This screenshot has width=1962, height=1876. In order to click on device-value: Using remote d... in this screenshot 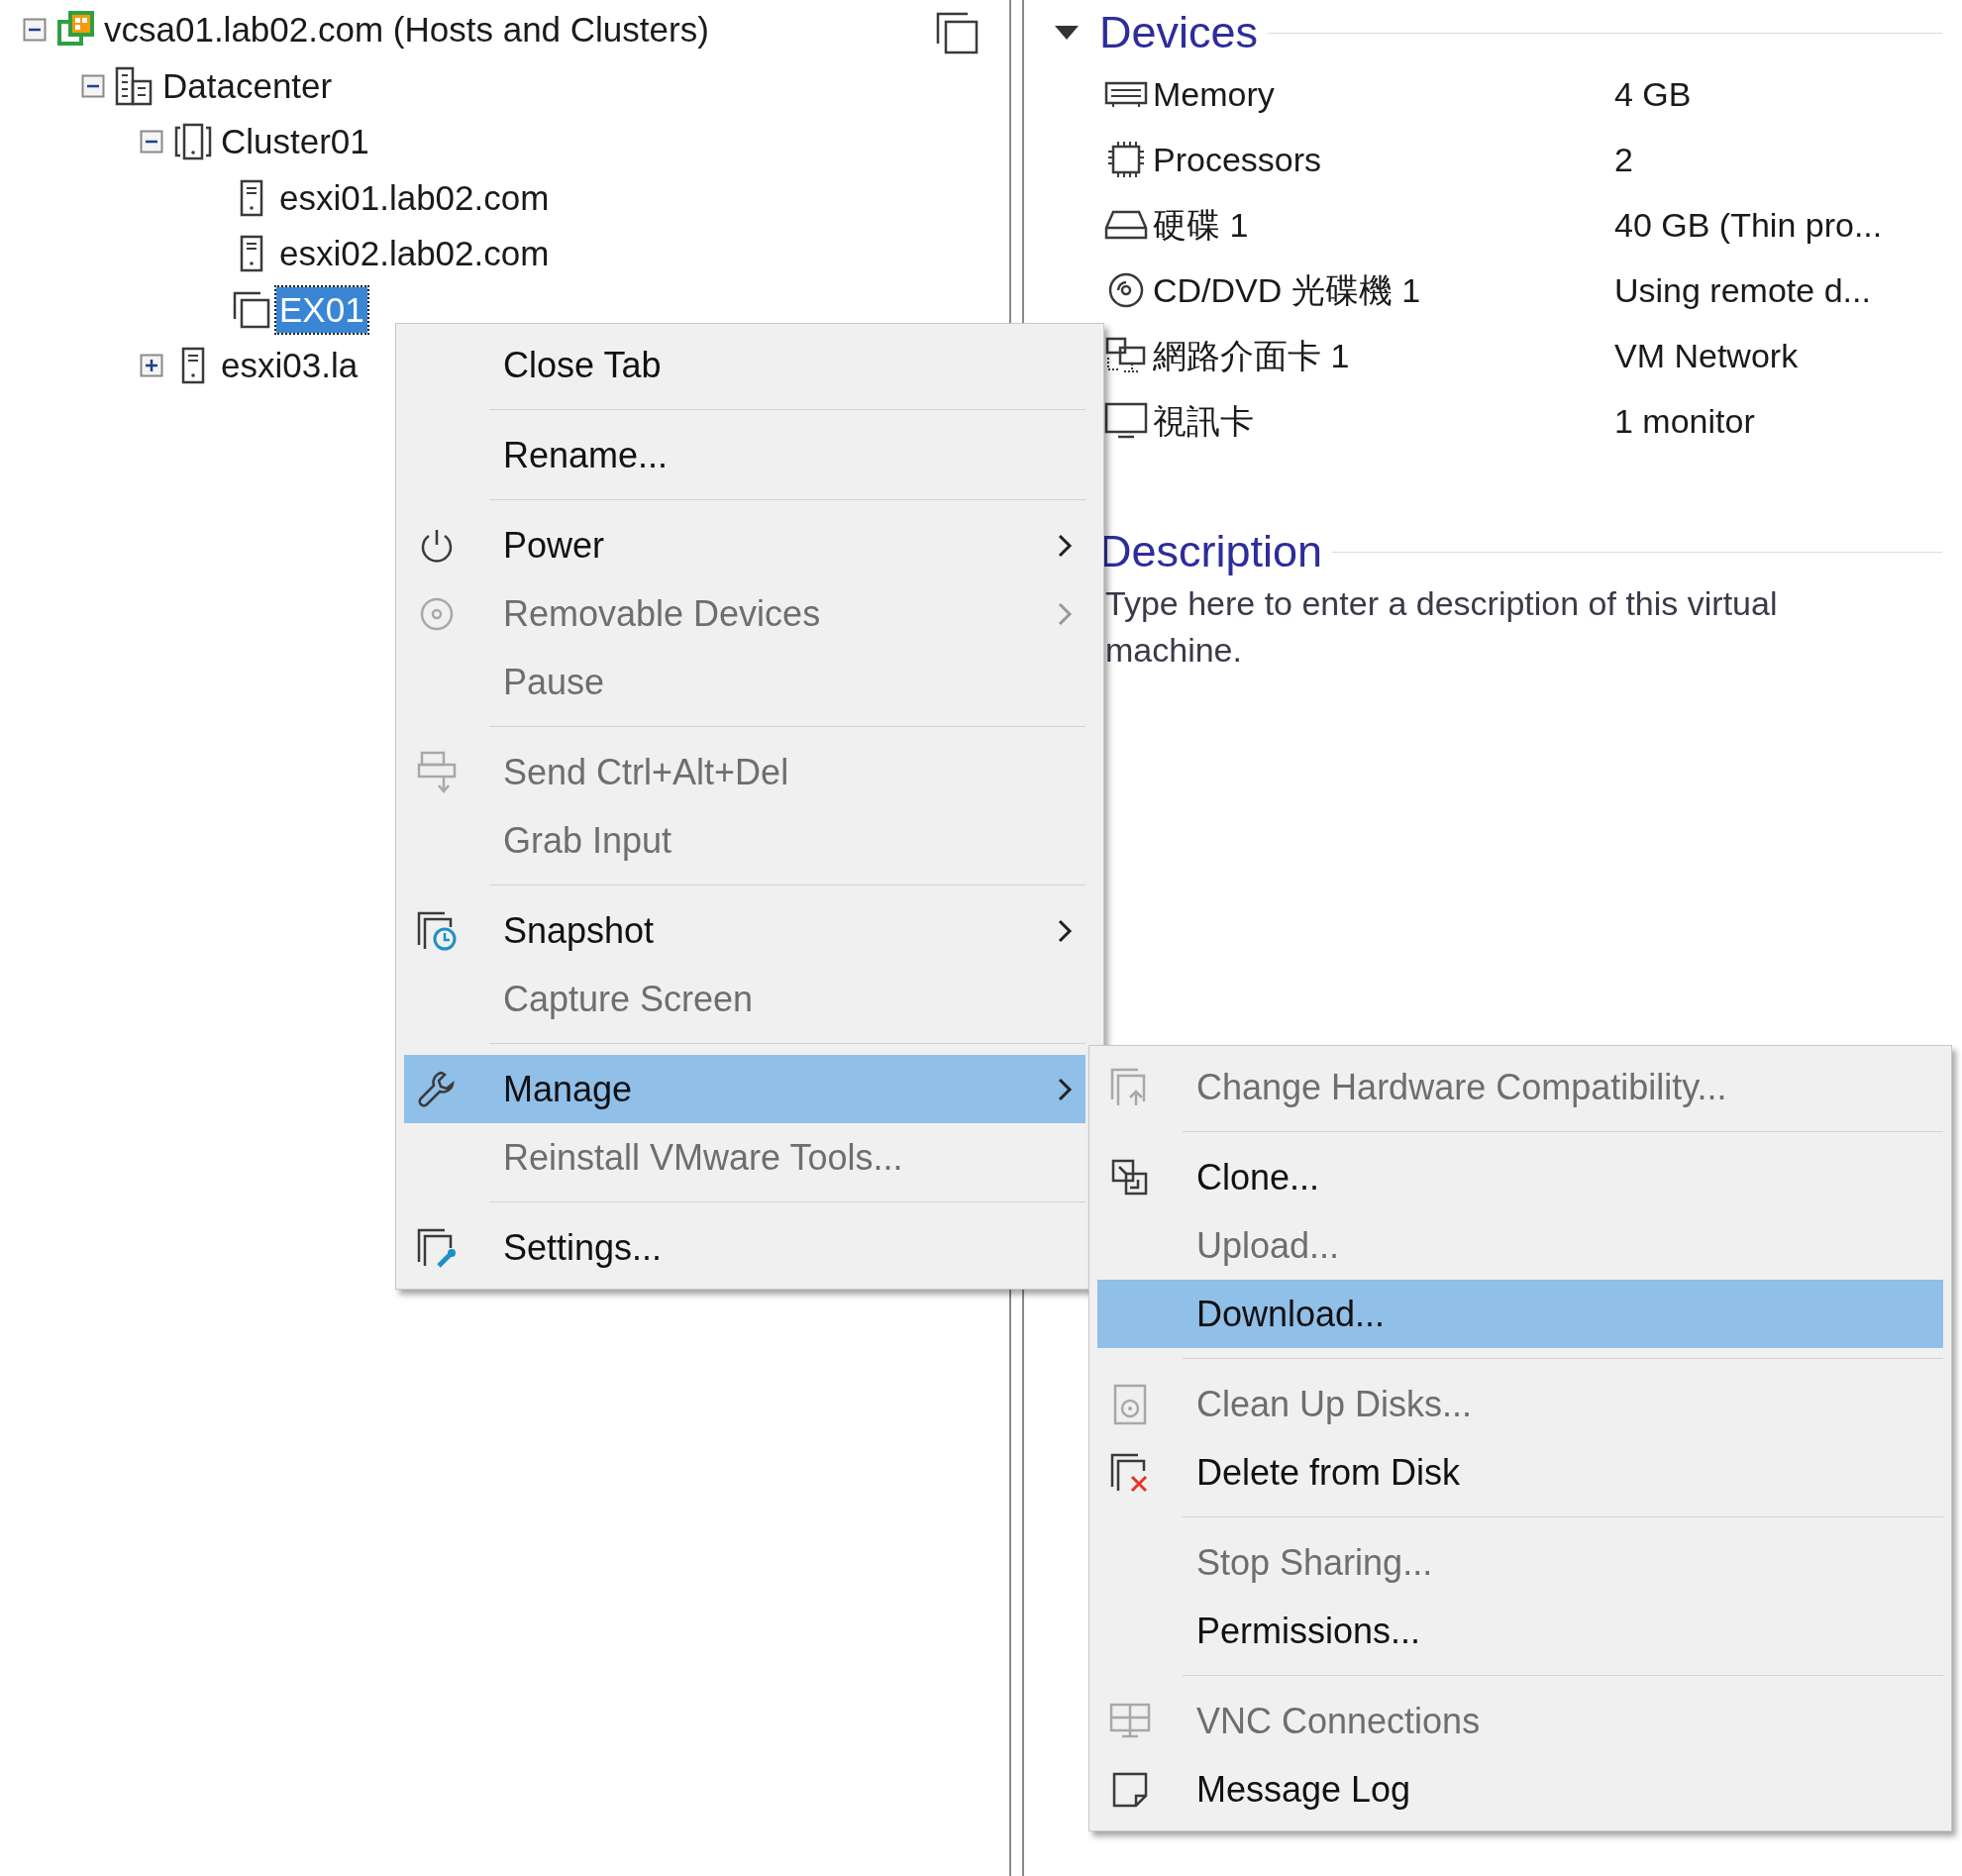, I will do `click(1743, 290)`.